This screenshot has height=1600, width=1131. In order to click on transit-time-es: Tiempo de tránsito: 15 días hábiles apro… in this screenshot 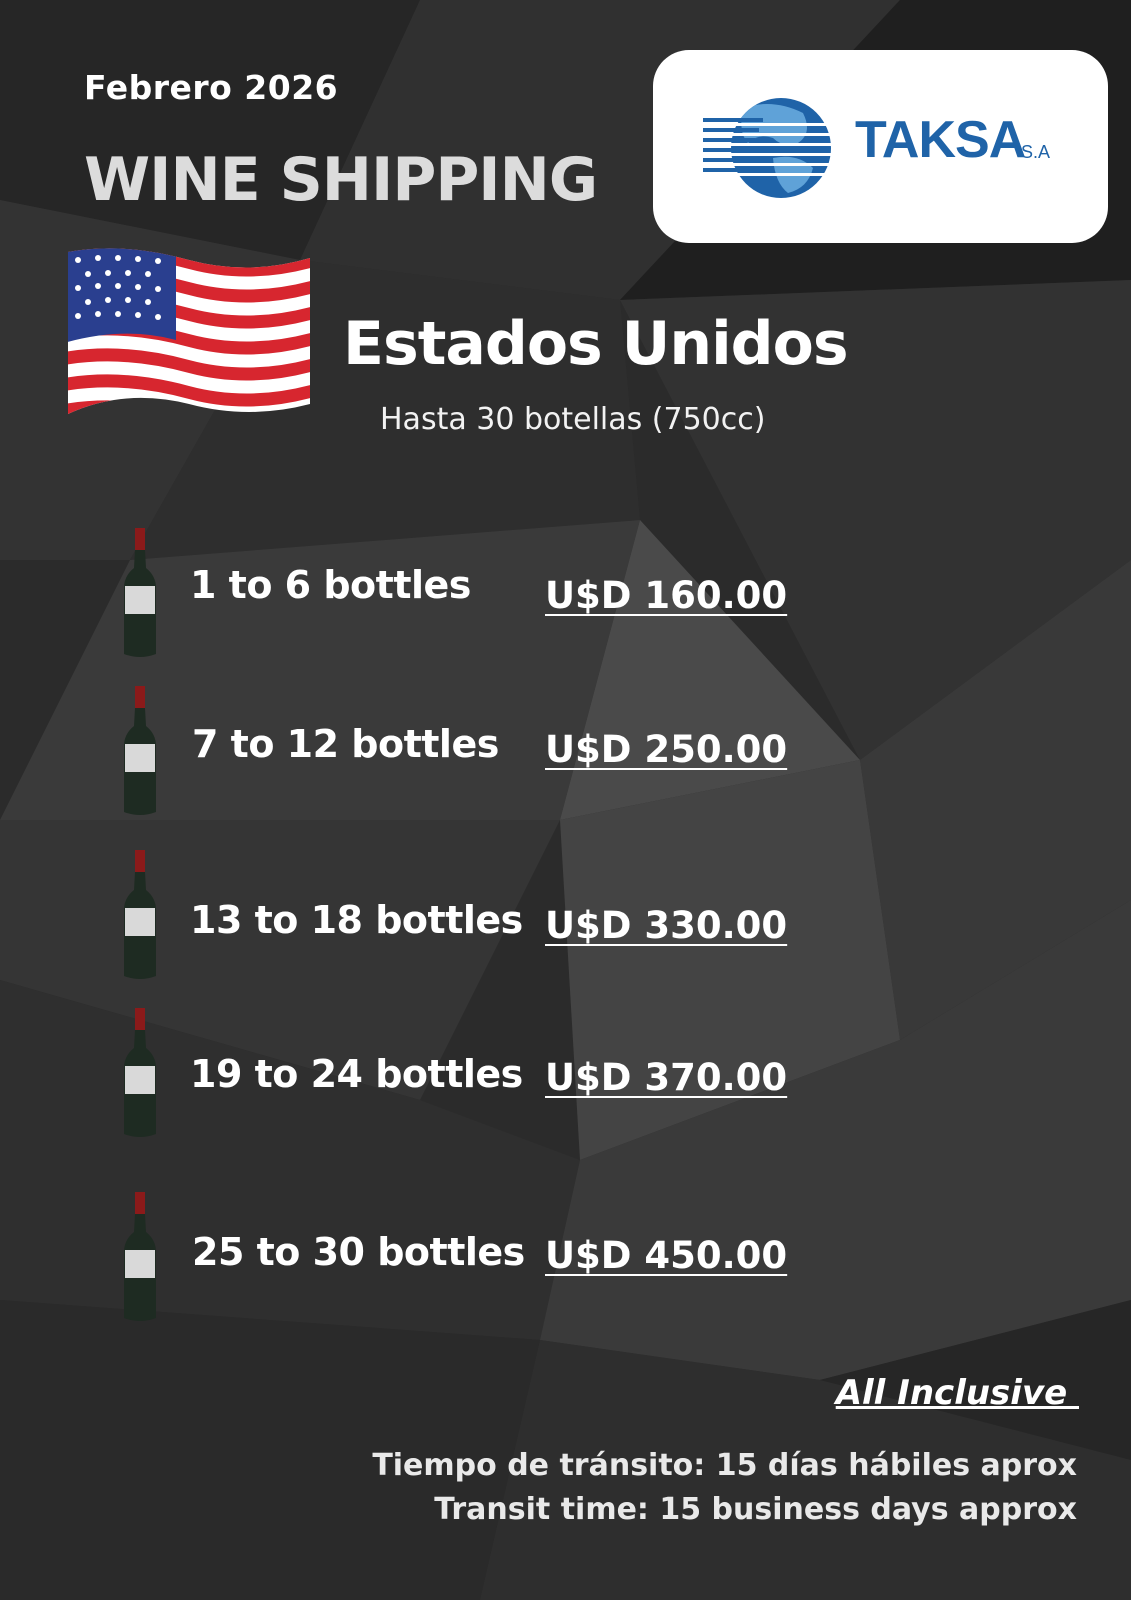, I will do `click(724, 1465)`.